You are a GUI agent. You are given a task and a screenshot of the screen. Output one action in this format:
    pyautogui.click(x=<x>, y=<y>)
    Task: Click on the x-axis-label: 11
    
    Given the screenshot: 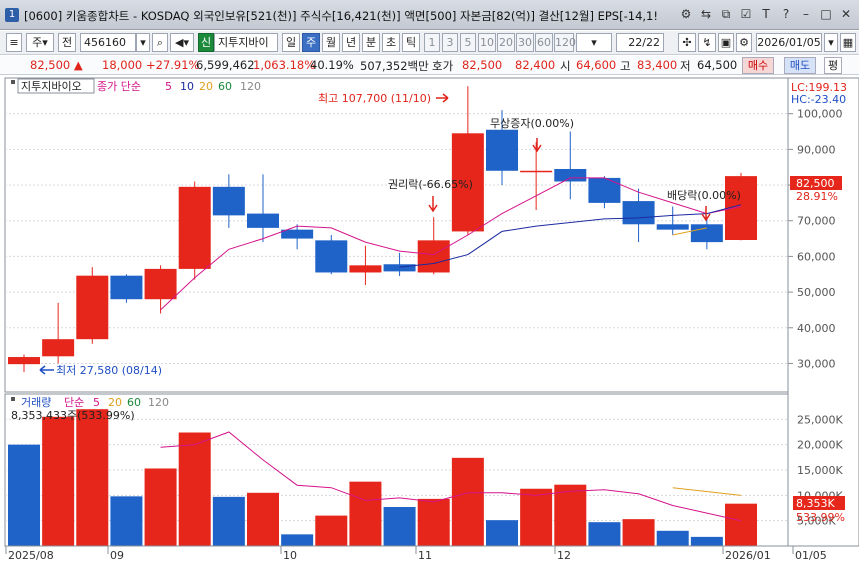 What is the action you would take?
    pyautogui.click(x=425, y=555)
    